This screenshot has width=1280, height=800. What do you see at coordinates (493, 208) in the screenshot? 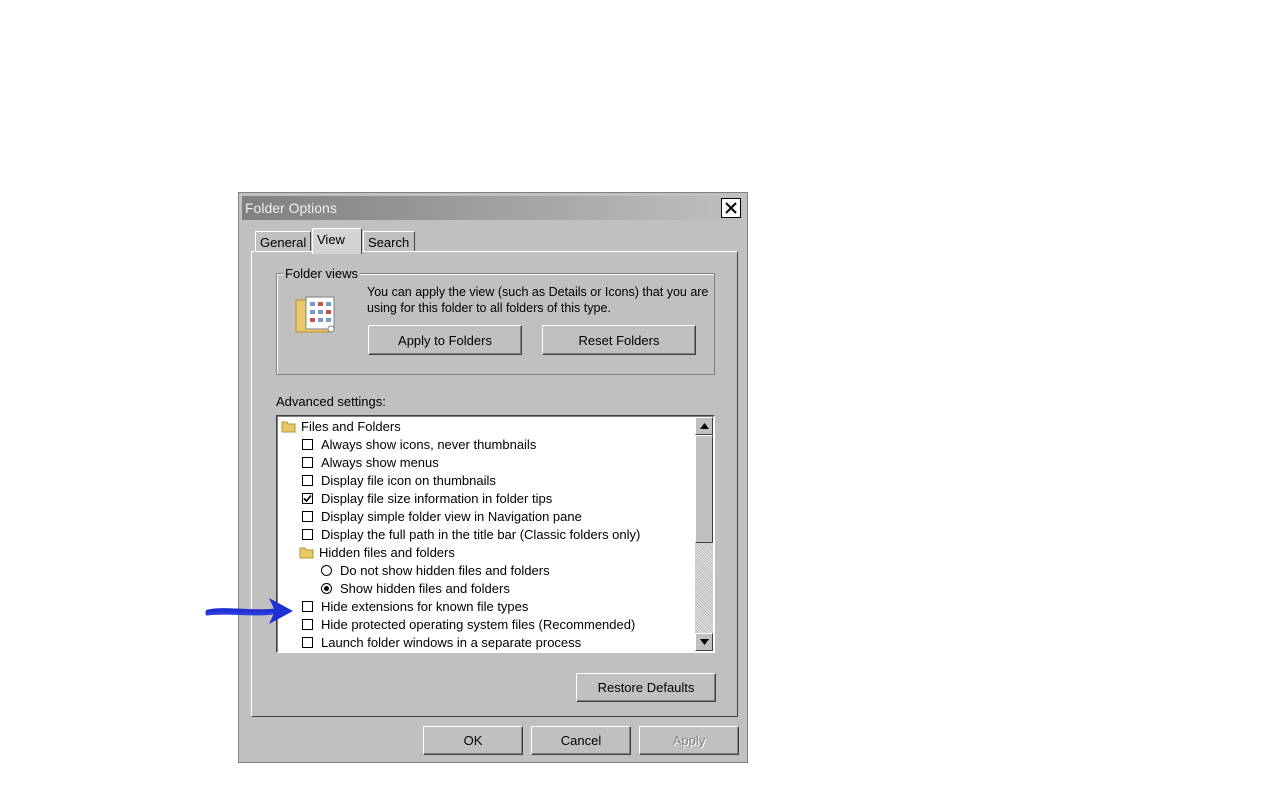
I see `title-bar: Folder Options` at bounding box center [493, 208].